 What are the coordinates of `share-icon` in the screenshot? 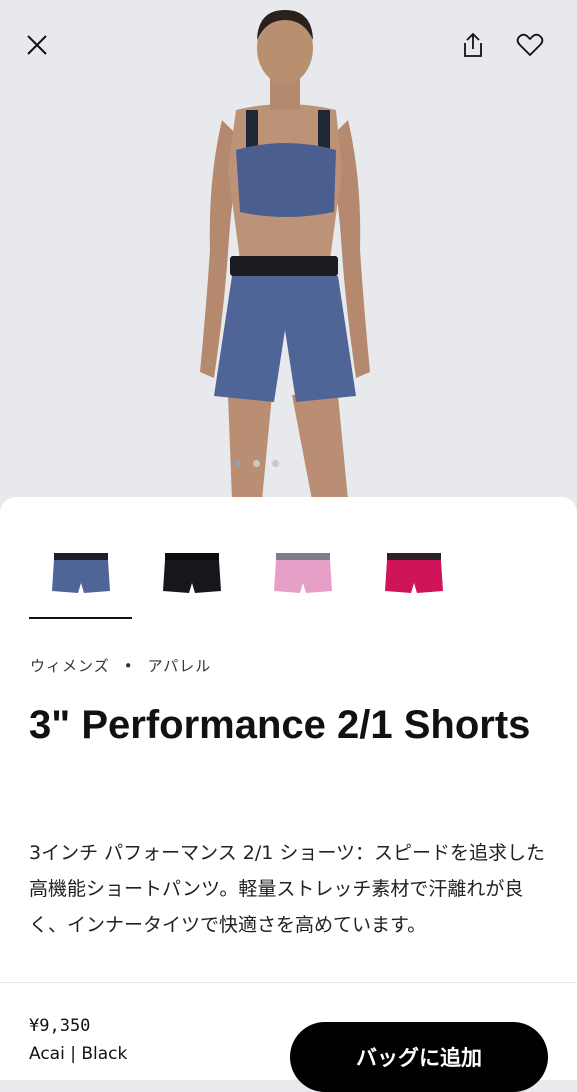 It's located at (473, 44).